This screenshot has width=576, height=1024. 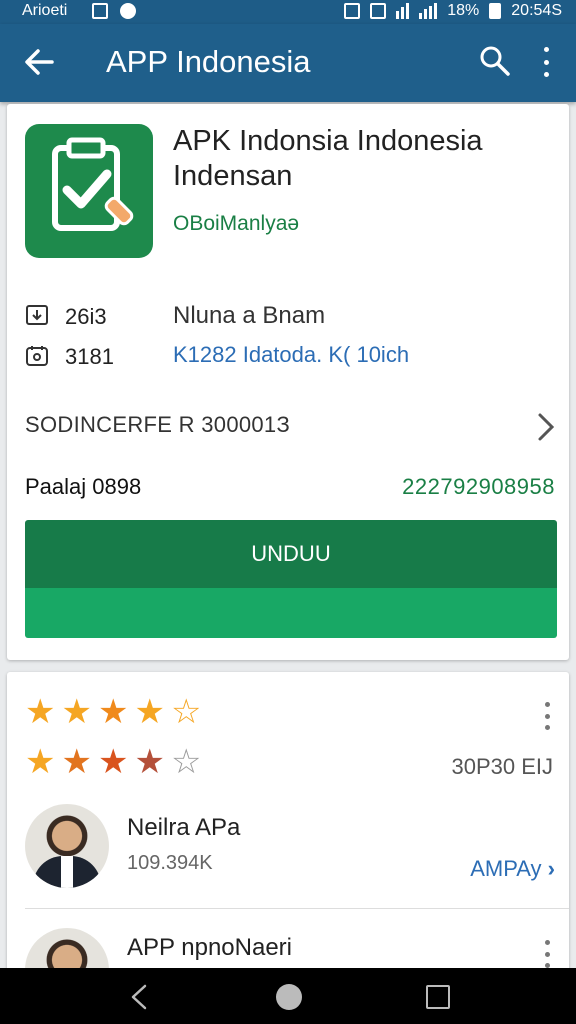 I want to click on app-bar: APP Indonesia, so click(x=288, y=63).